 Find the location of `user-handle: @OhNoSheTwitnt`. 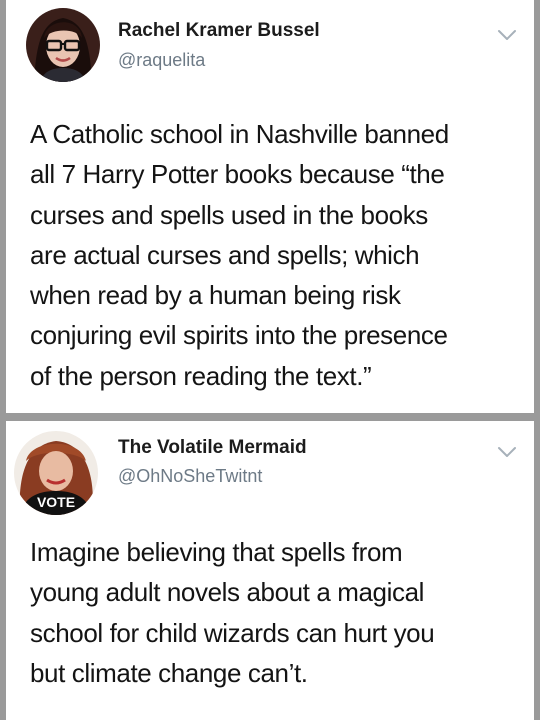

user-handle: @OhNoSheTwitnt is located at coordinates (190, 476).